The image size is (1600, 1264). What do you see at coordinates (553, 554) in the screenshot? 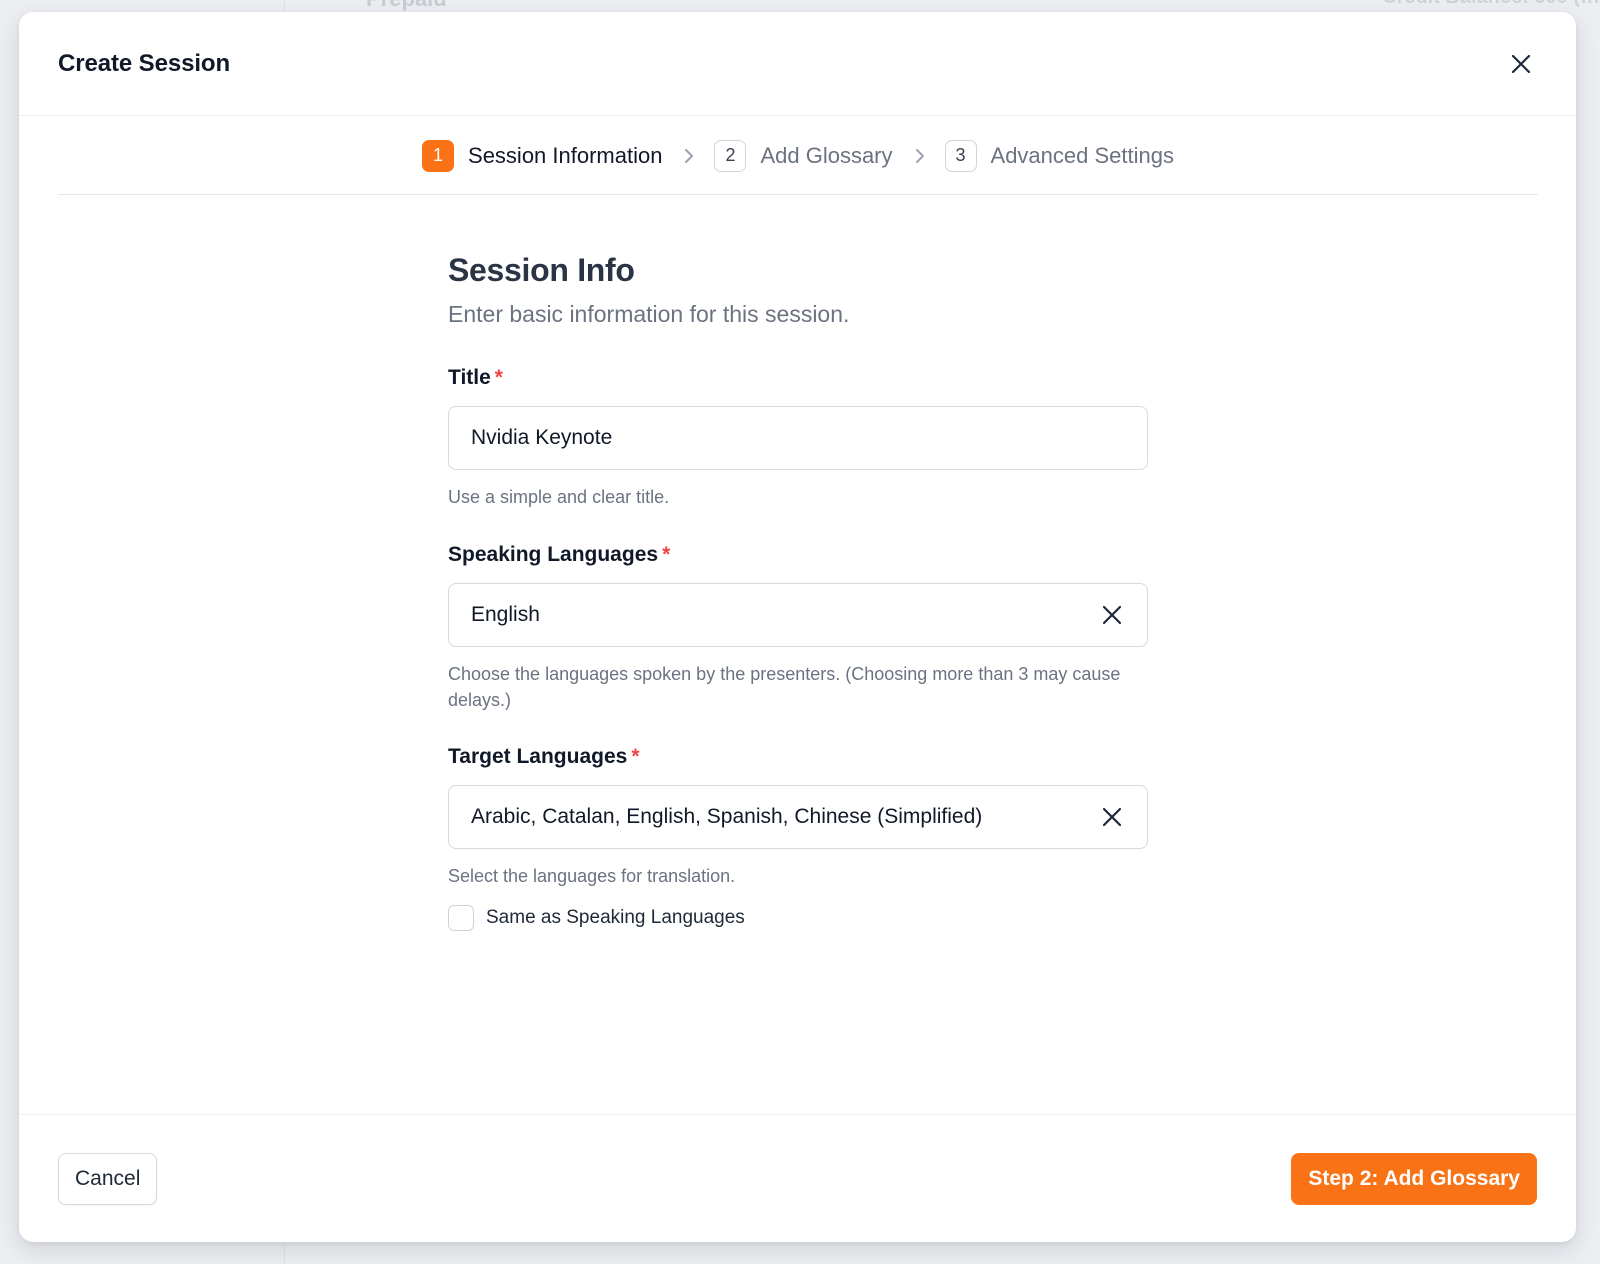
I see `speaking-label-text: Speaking Languages` at bounding box center [553, 554].